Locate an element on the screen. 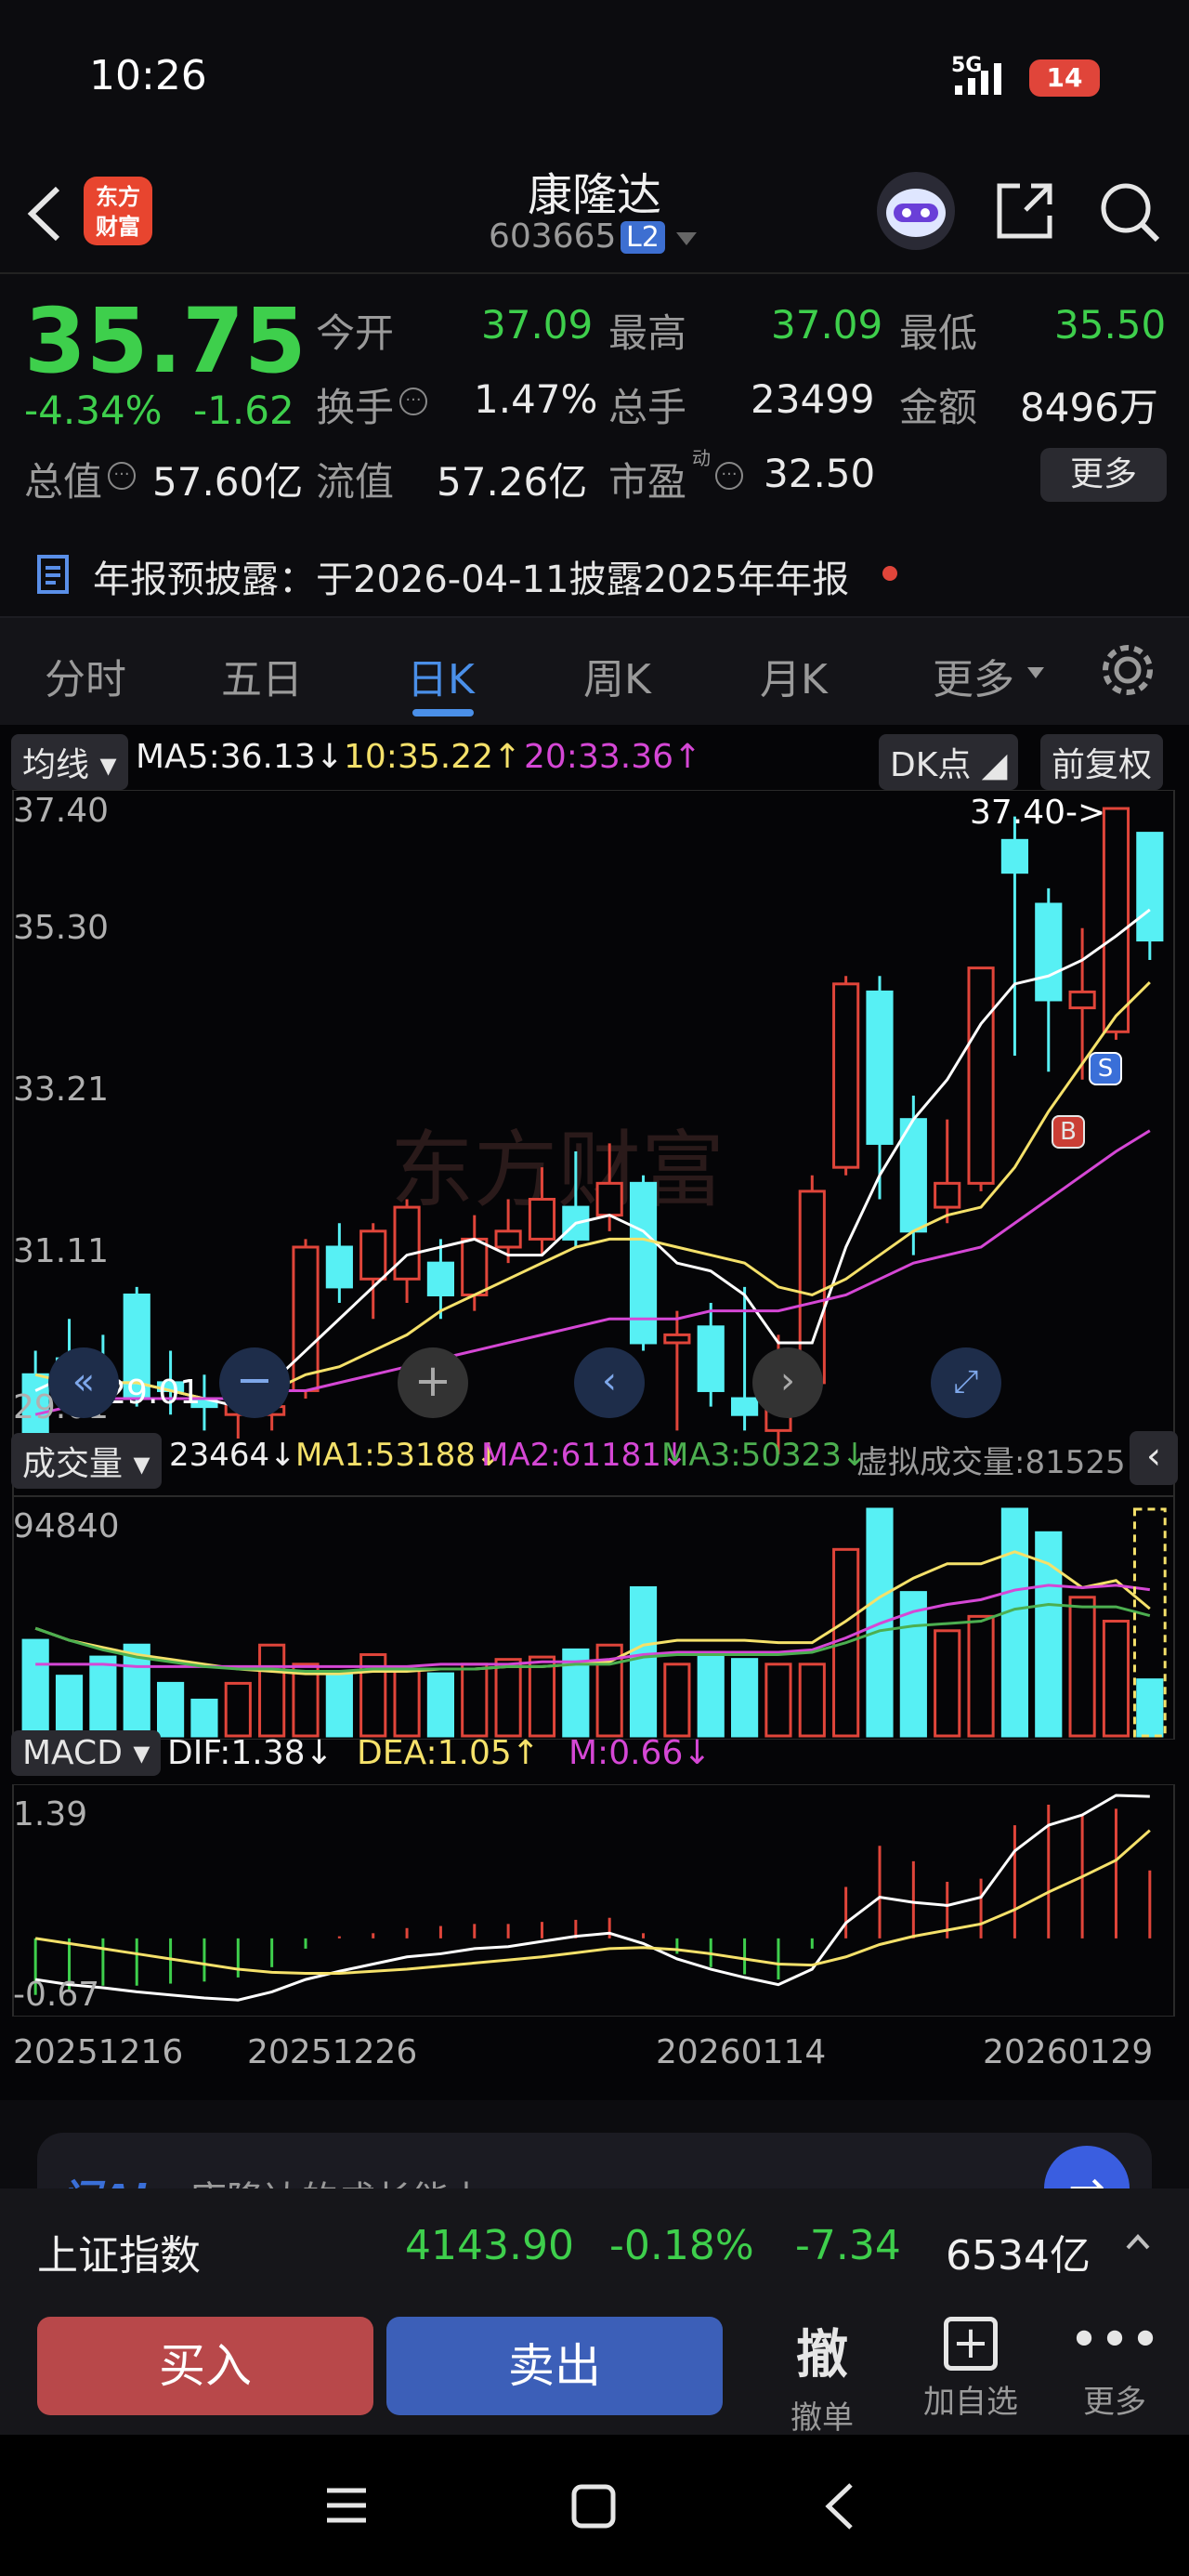  prev-candle-icon: ‹ is located at coordinates (609, 1382).